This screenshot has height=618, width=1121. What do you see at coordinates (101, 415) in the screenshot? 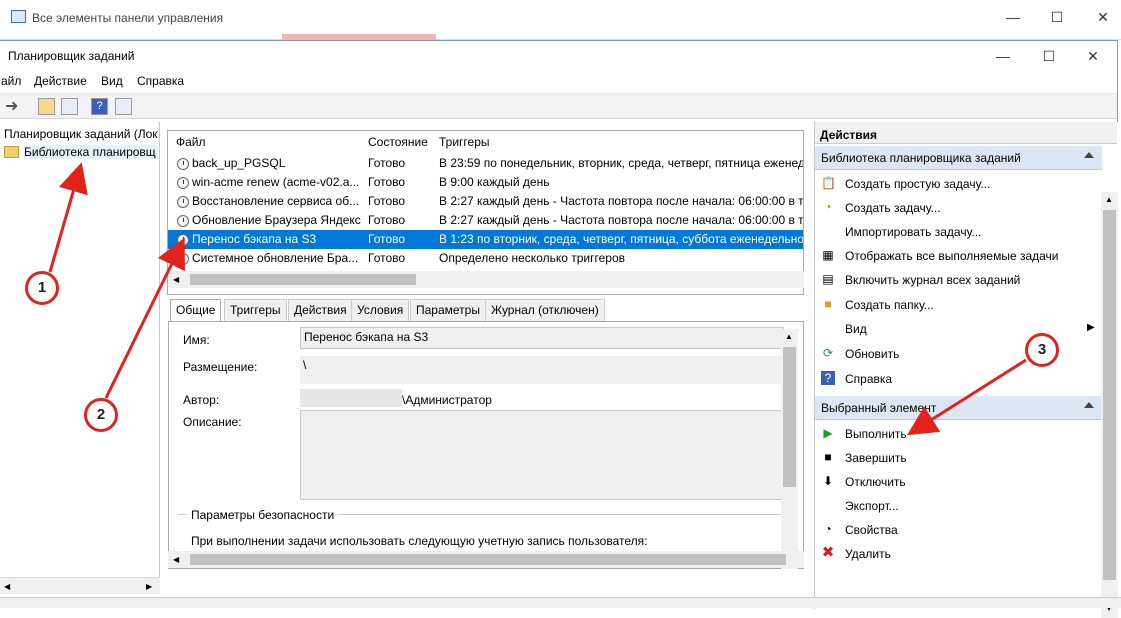
I see `annotation-badge-2: 2` at bounding box center [101, 415].